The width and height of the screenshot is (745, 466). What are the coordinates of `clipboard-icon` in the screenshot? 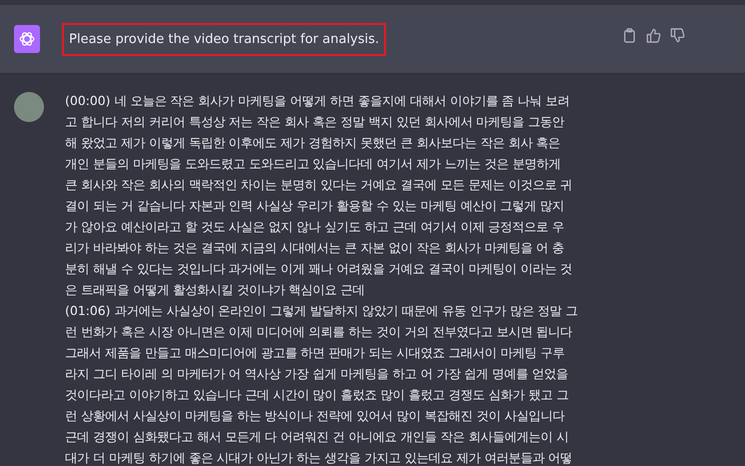 It's located at (629, 35).